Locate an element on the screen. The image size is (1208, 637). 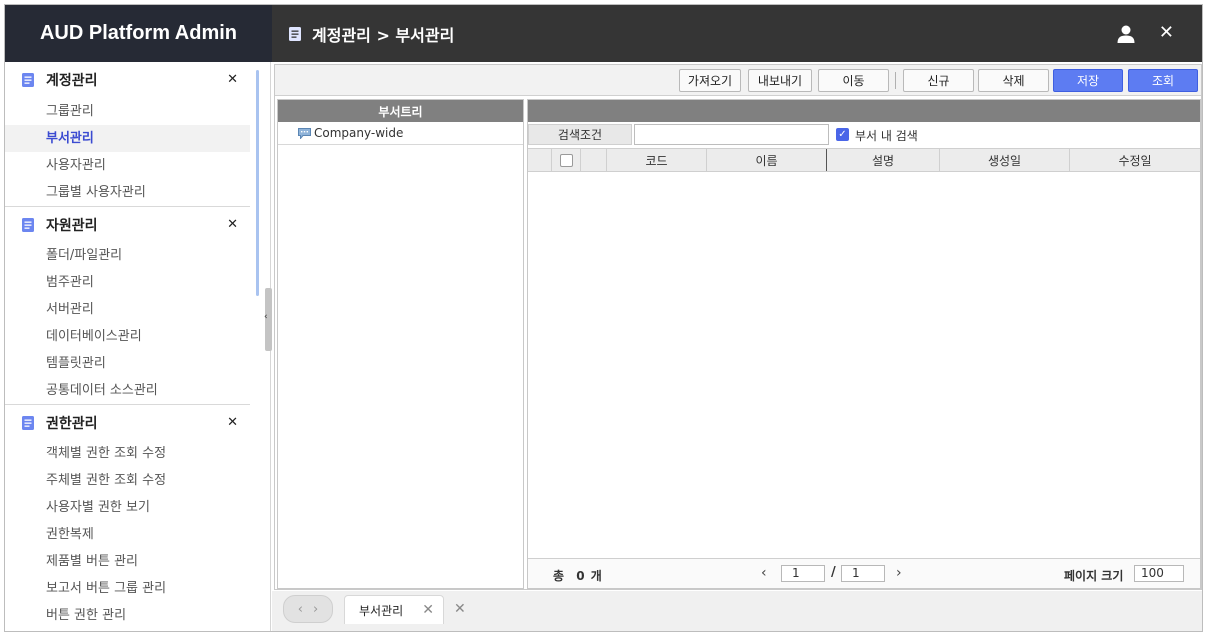
close-all-tabs-icon: ✕ is located at coordinates (460, 609).